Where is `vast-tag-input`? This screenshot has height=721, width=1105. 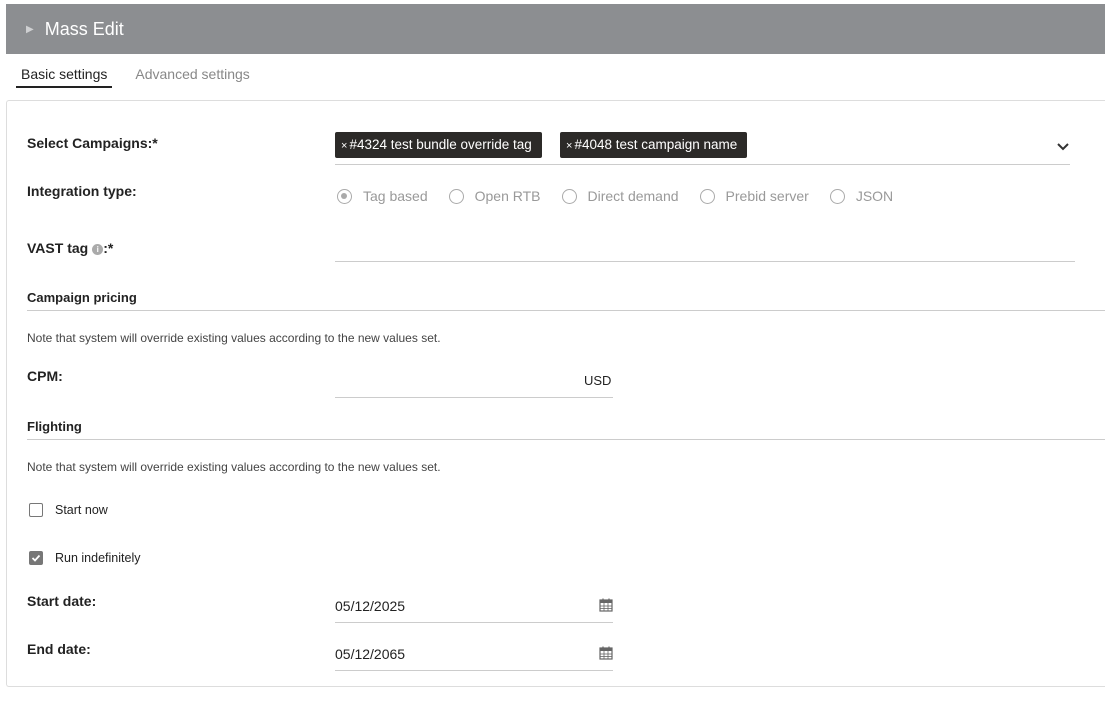
vast-tag-input is located at coordinates (705, 261).